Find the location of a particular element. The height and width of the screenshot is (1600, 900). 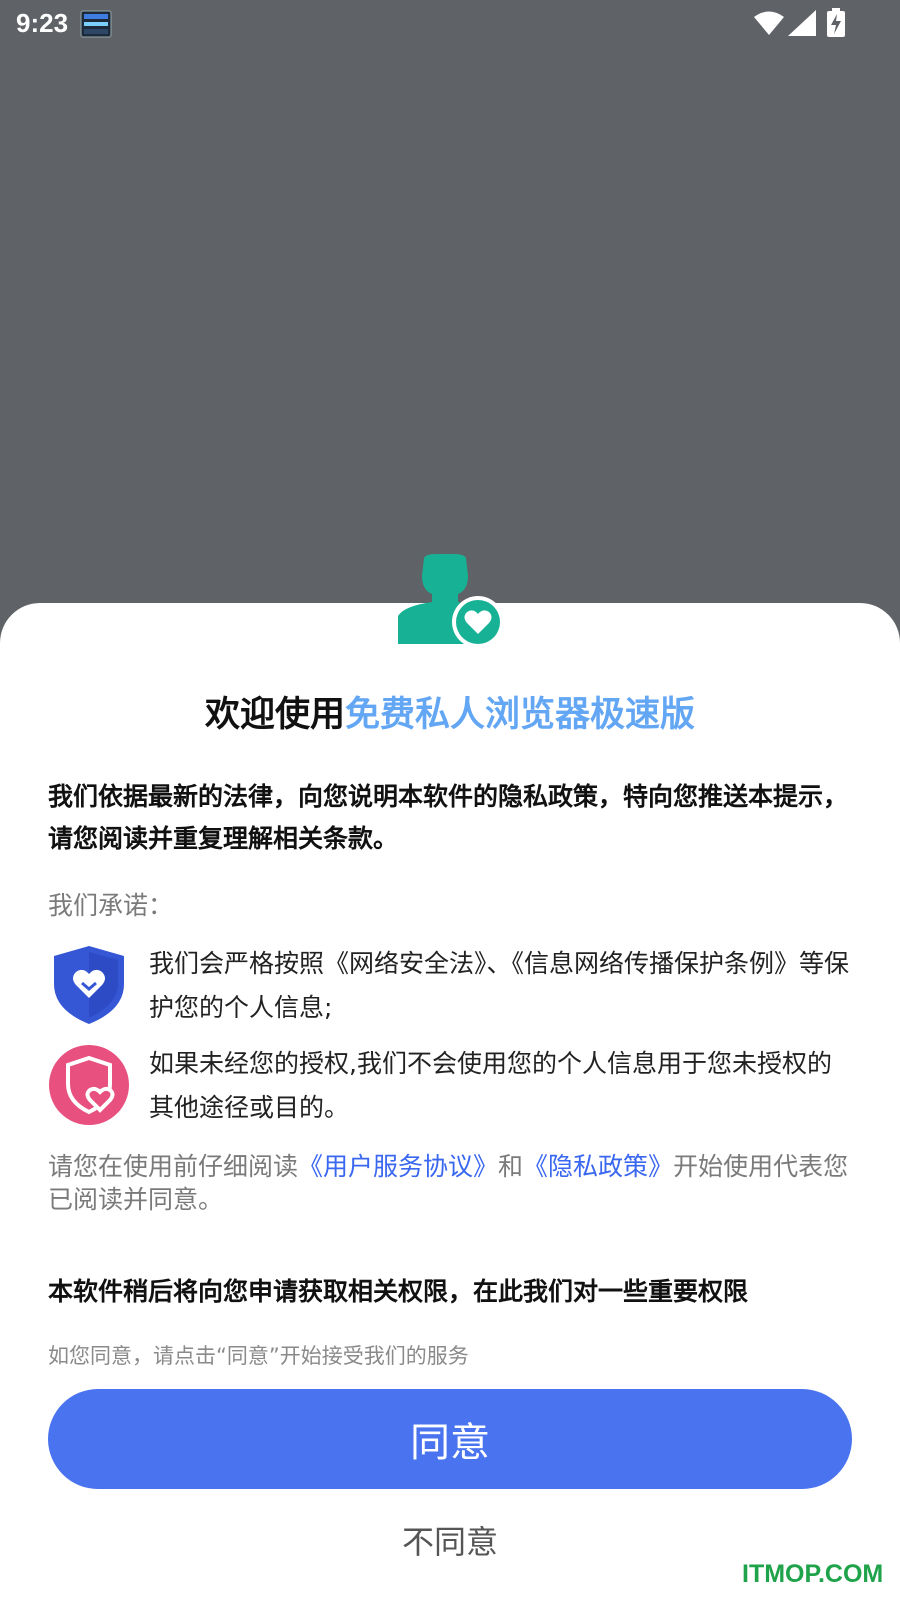

agree-button: 同意 is located at coordinates (450, 1439).